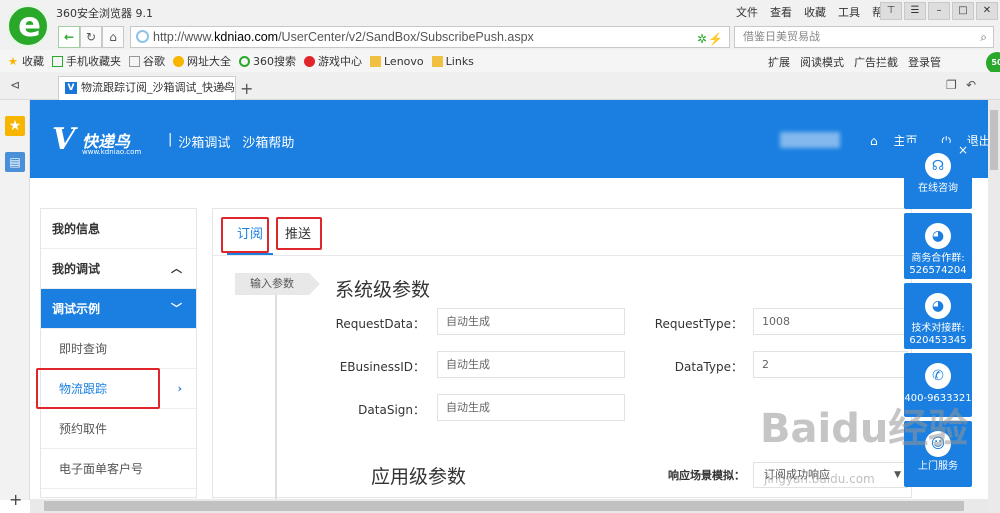  Describe the element at coordinates (244, 61) in the screenshot. I see `search360-icon` at that location.